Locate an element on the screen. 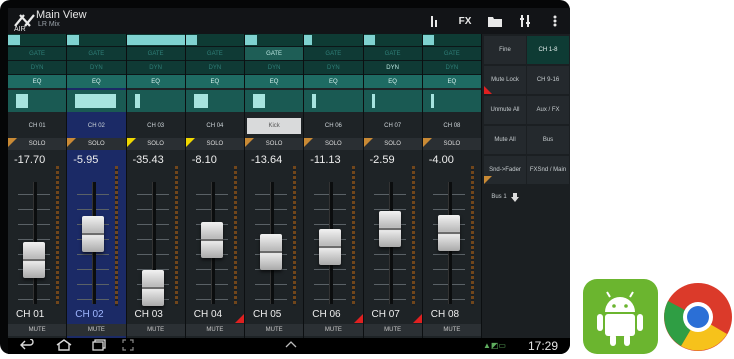 The width and height of the screenshot is (734, 359). mute-all-button: Mute All is located at coordinates (505, 140).